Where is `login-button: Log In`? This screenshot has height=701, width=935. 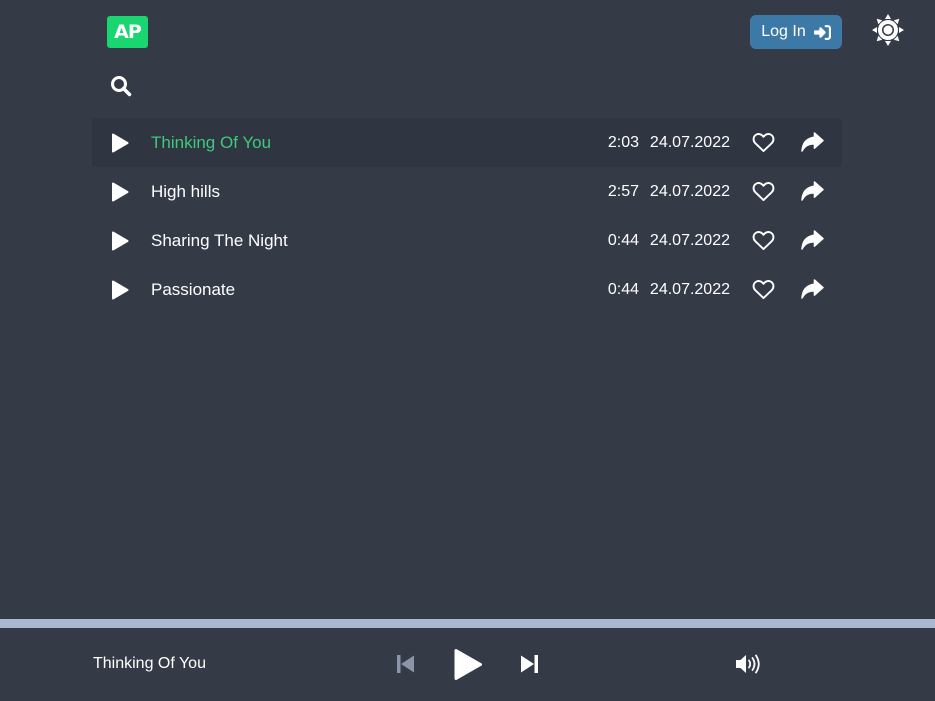 login-button: Log In is located at coordinates (796, 32).